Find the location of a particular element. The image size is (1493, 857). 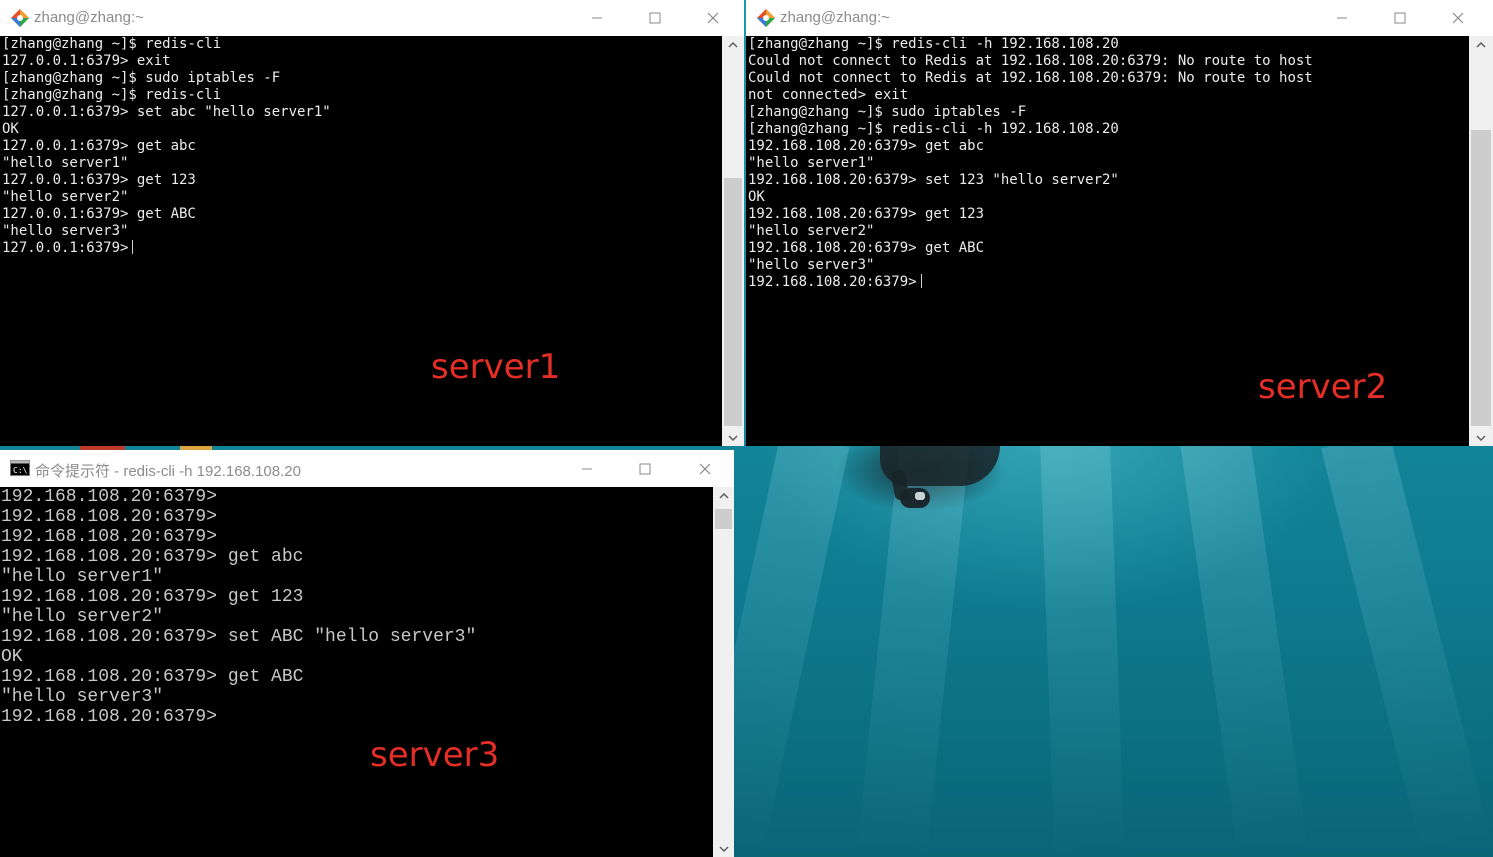

window-title: 命令提示符 - redis-cli -h 192.168.108.20 is located at coordinates (168, 471).